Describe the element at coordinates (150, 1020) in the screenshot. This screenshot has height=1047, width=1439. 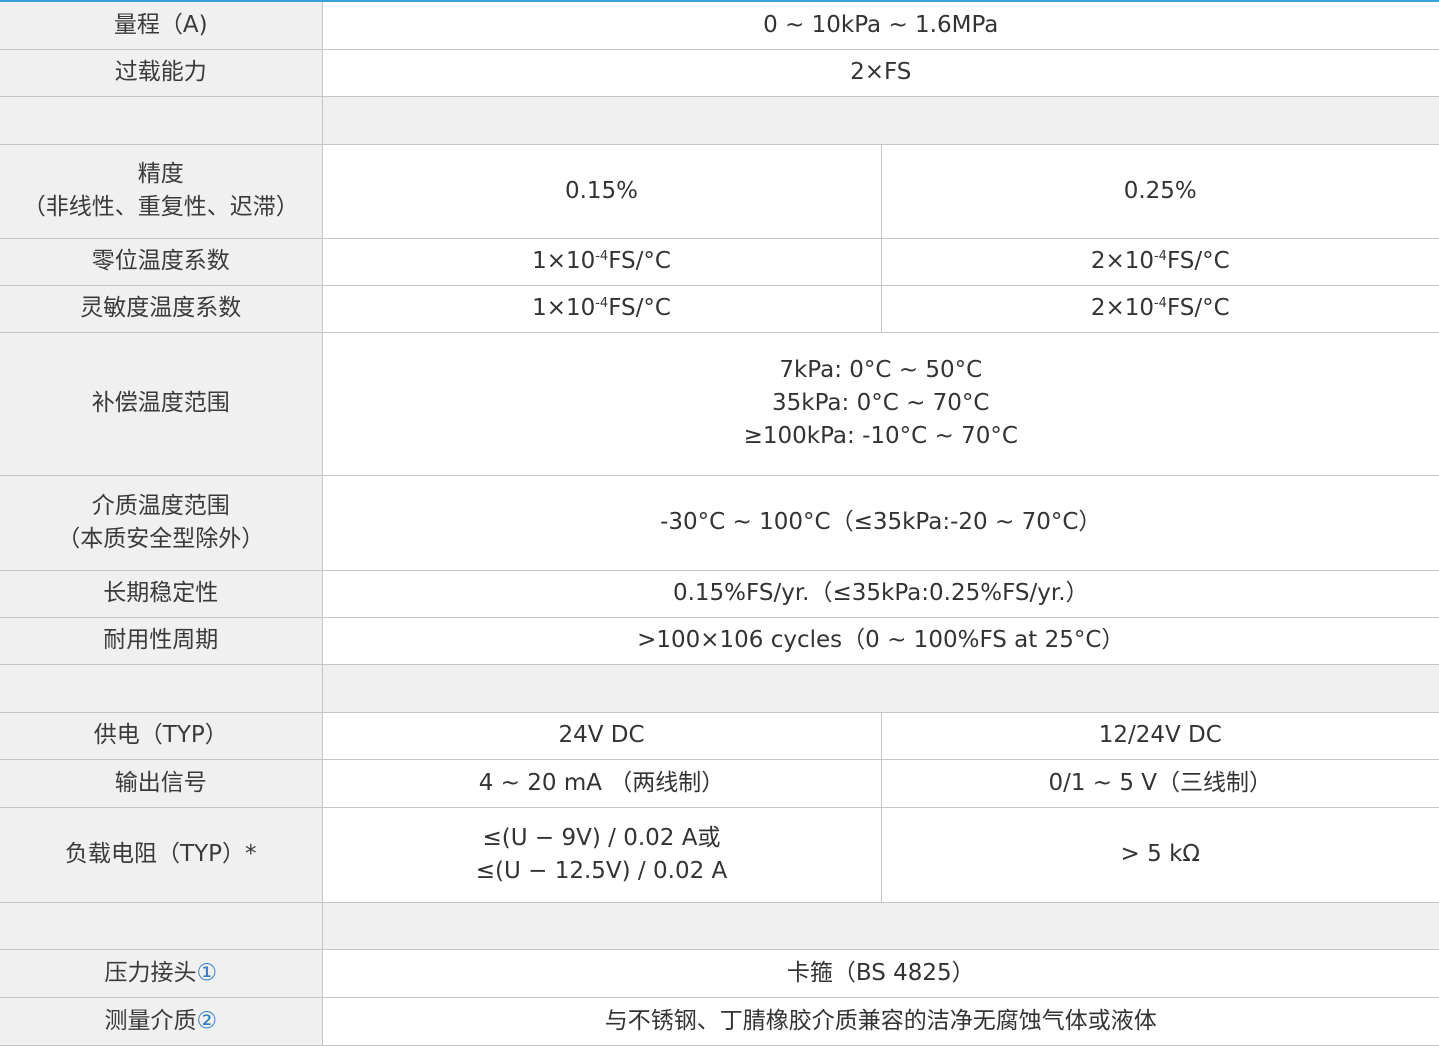
I see `row-label-text: 测量介质` at that location.